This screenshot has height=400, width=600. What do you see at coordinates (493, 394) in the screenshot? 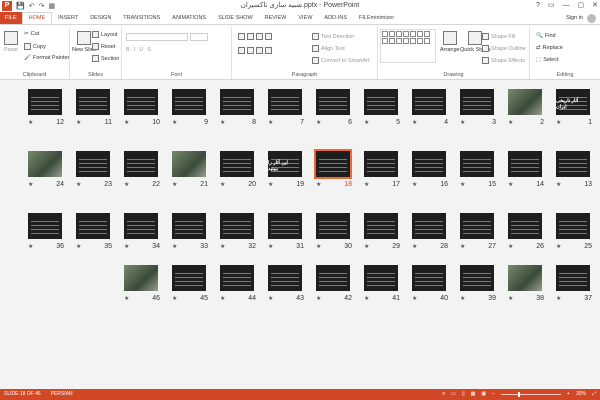
I see `zoom-out-button: −` at bounding box center [493, 394].